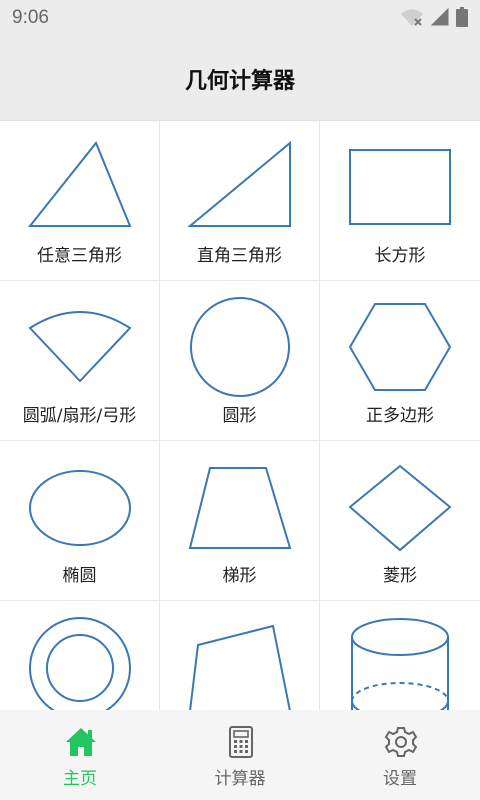 The height and width of the screenshot is (800, 480). Describe the element at coordinates (80, 663) in the screenshot. I see `annulus-icon` at that location.